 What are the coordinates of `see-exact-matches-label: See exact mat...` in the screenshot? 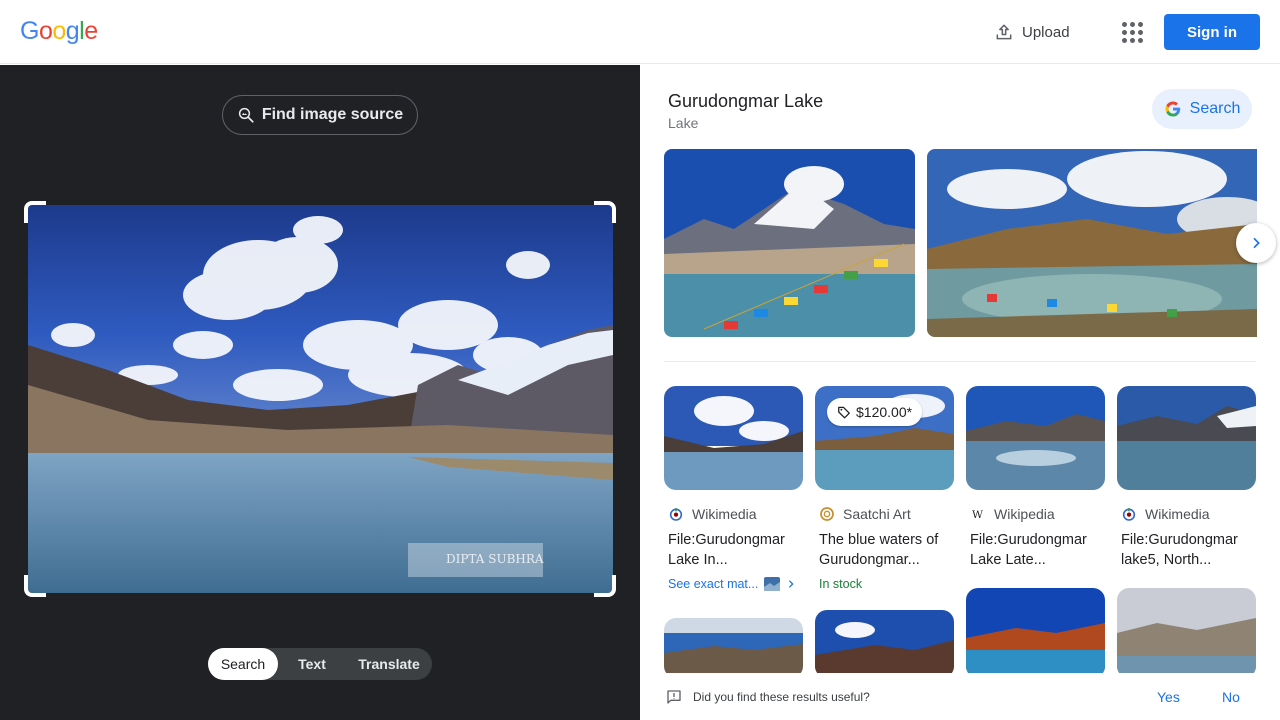 It's located at (713, 584).